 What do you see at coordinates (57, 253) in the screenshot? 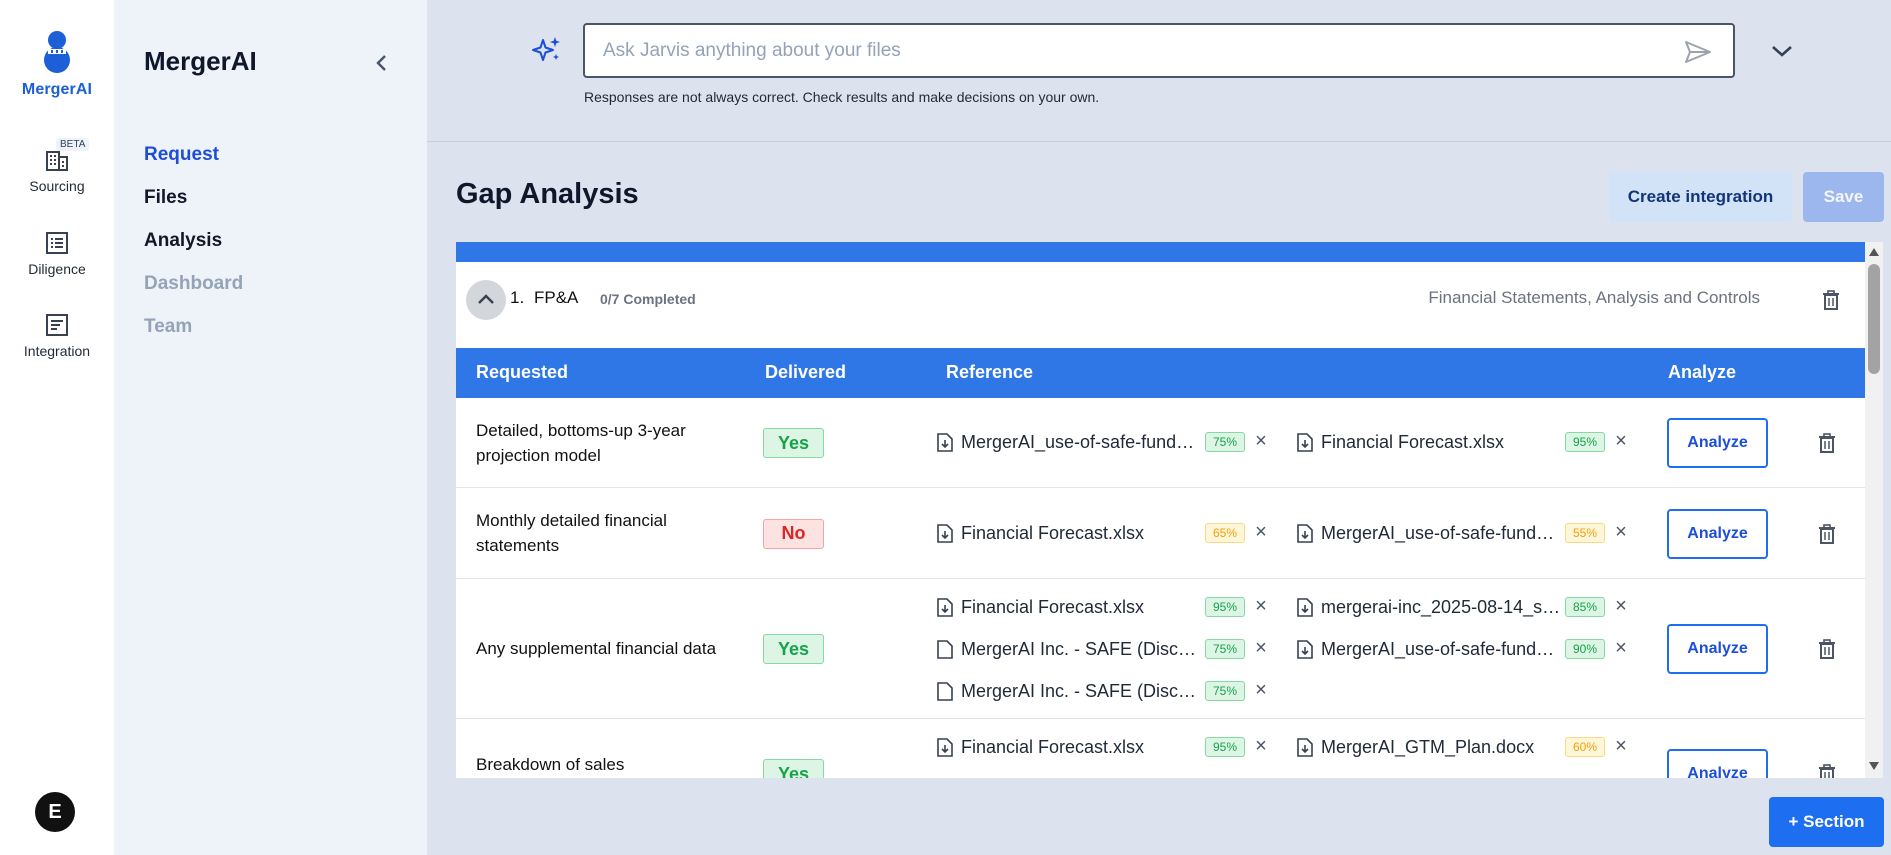
I see `rail-item-diligence: Diligence` at bounding box center [57, 253].